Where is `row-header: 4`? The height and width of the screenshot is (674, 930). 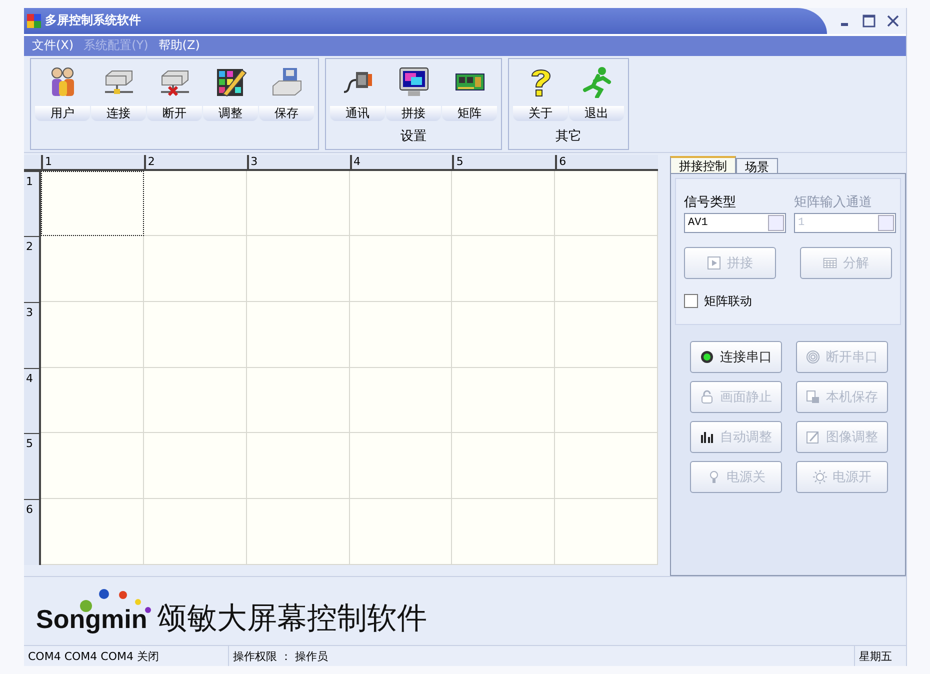 row-header: 4 is located at coordinates (32, 401).